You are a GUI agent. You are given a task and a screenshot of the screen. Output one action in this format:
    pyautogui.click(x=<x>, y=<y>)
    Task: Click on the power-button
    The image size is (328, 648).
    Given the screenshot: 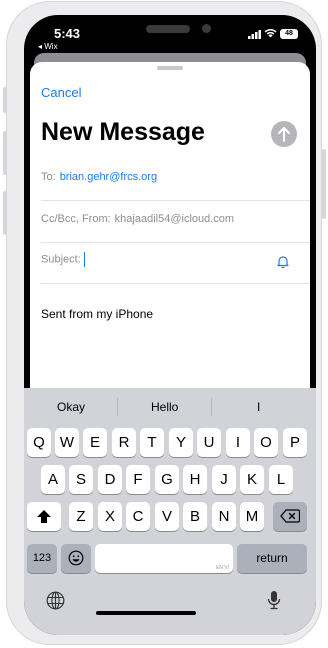 What is the action you would take?
    pyautogui.click(x=324, y=184)
    